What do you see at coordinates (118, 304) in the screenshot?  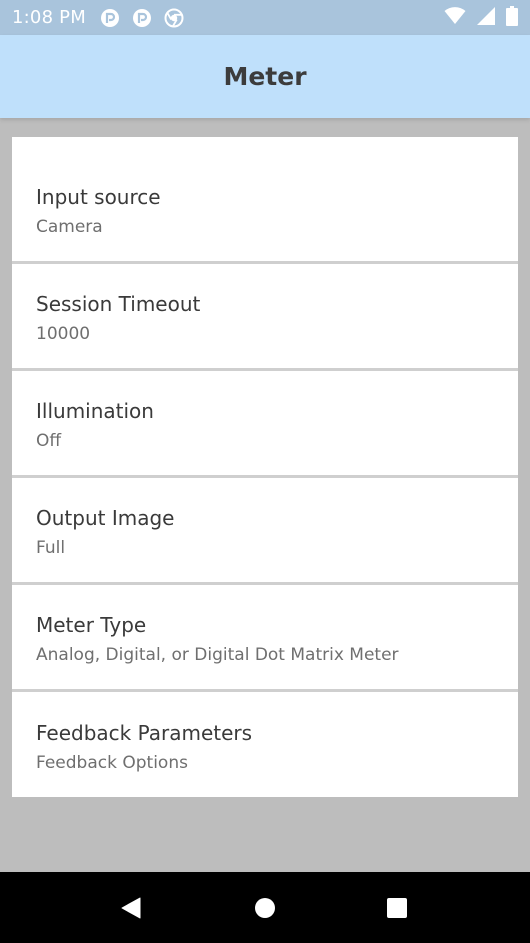 I see `setting-title: Session Timeout` at bounding box center [118, 304].